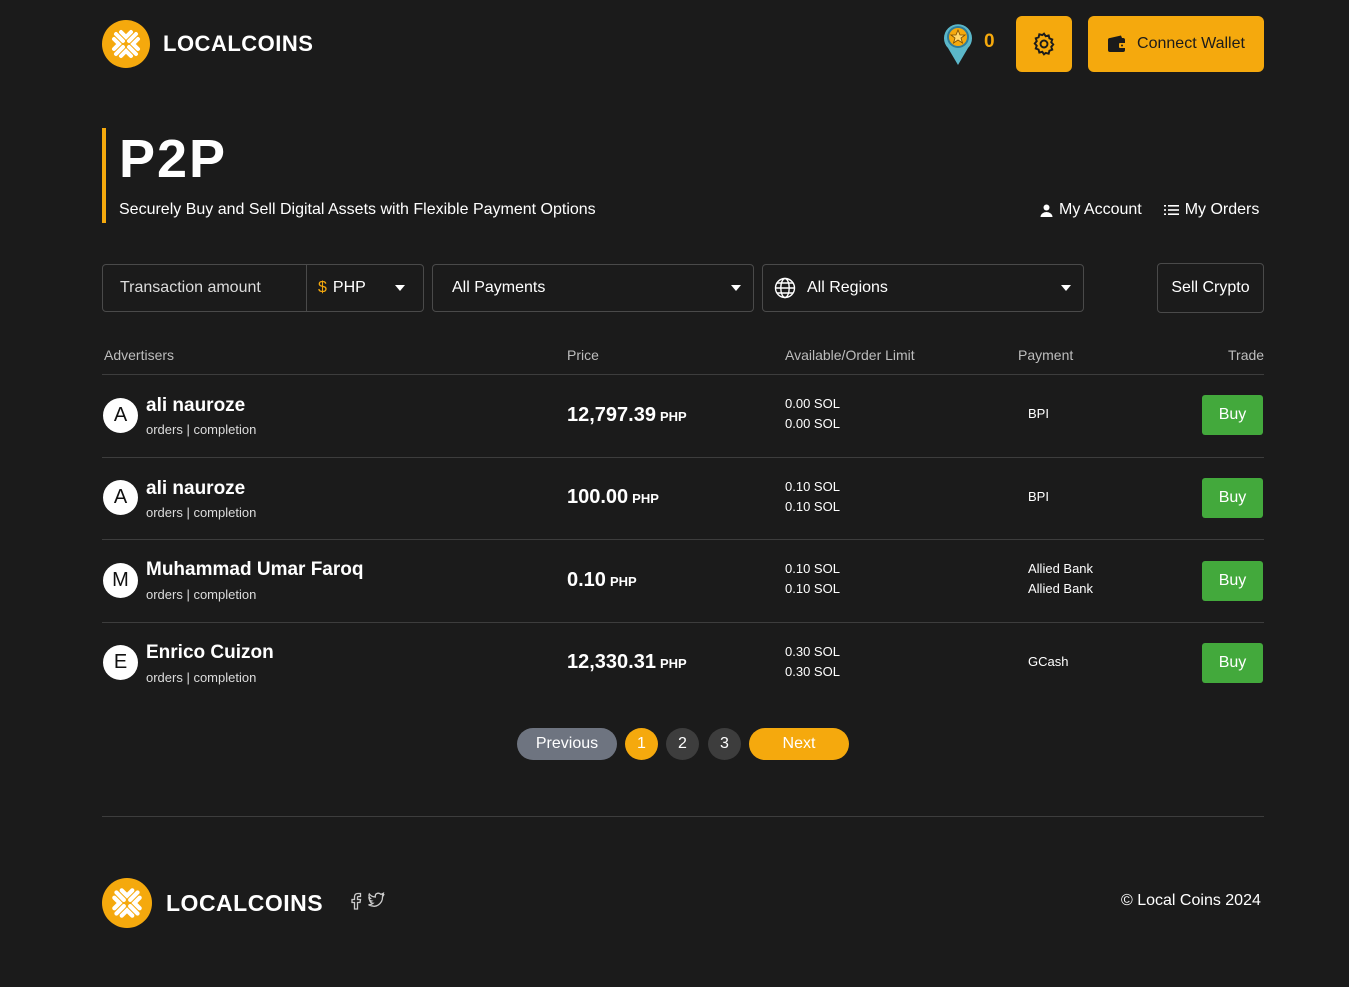 Image resolution: width=1349 pixels, height=987 pixels. Describe the element at coordinates (611, 415) in the screenshot. I see `price-amount: 12,797.39` at that location.